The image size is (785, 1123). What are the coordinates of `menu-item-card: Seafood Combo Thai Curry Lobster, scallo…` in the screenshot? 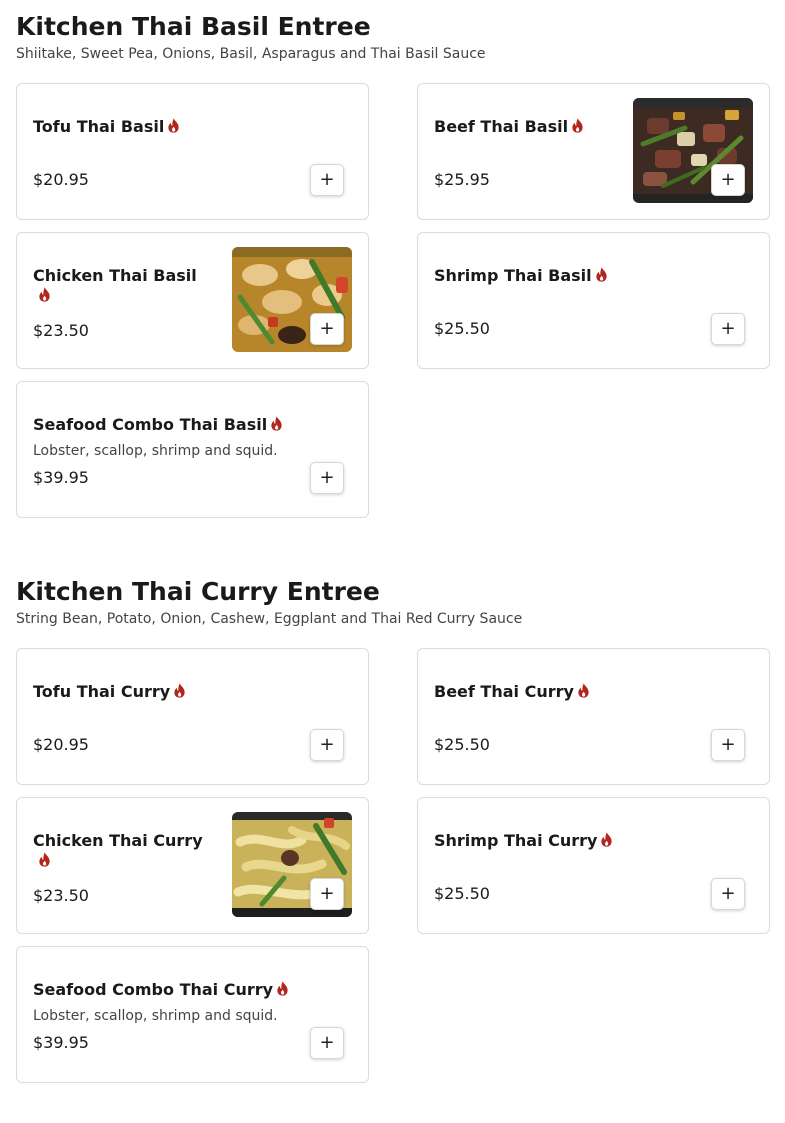 It's located at (192, 1014).